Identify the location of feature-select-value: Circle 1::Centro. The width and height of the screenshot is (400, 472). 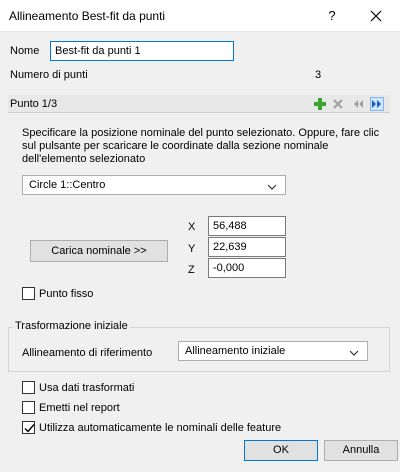
(67, 185).